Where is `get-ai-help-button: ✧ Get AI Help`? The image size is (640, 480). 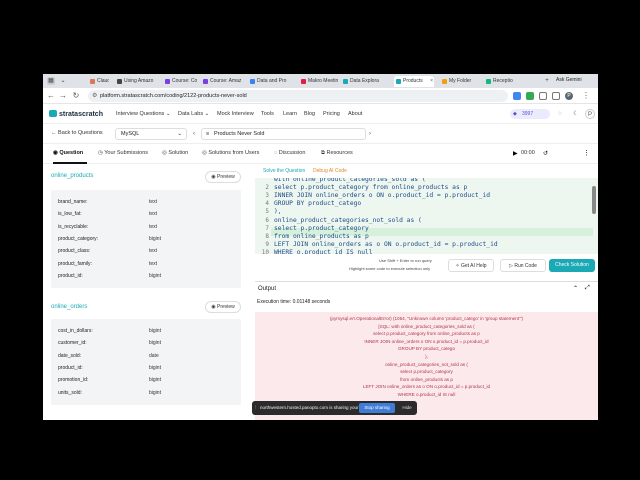 get-ai-help-button: ✧ Get AI Help is located at coordinates (471, 265).